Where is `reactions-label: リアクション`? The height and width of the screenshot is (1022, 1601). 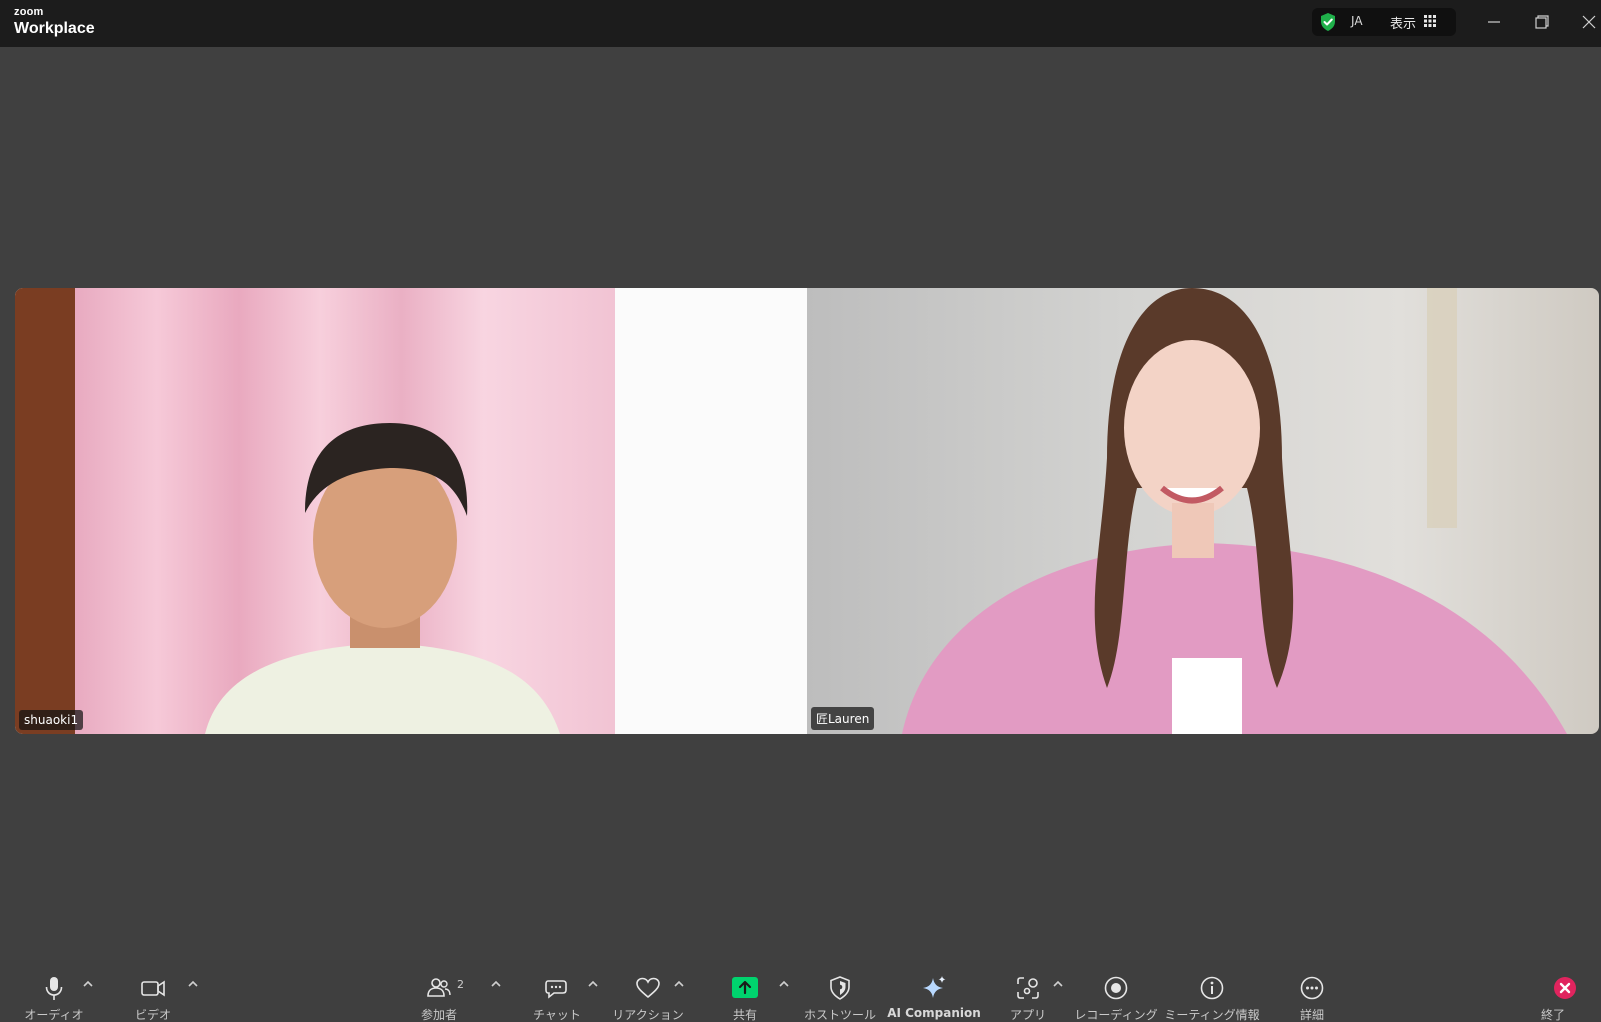 reactions-label: リアクション is located at coordinates (648, 1015).